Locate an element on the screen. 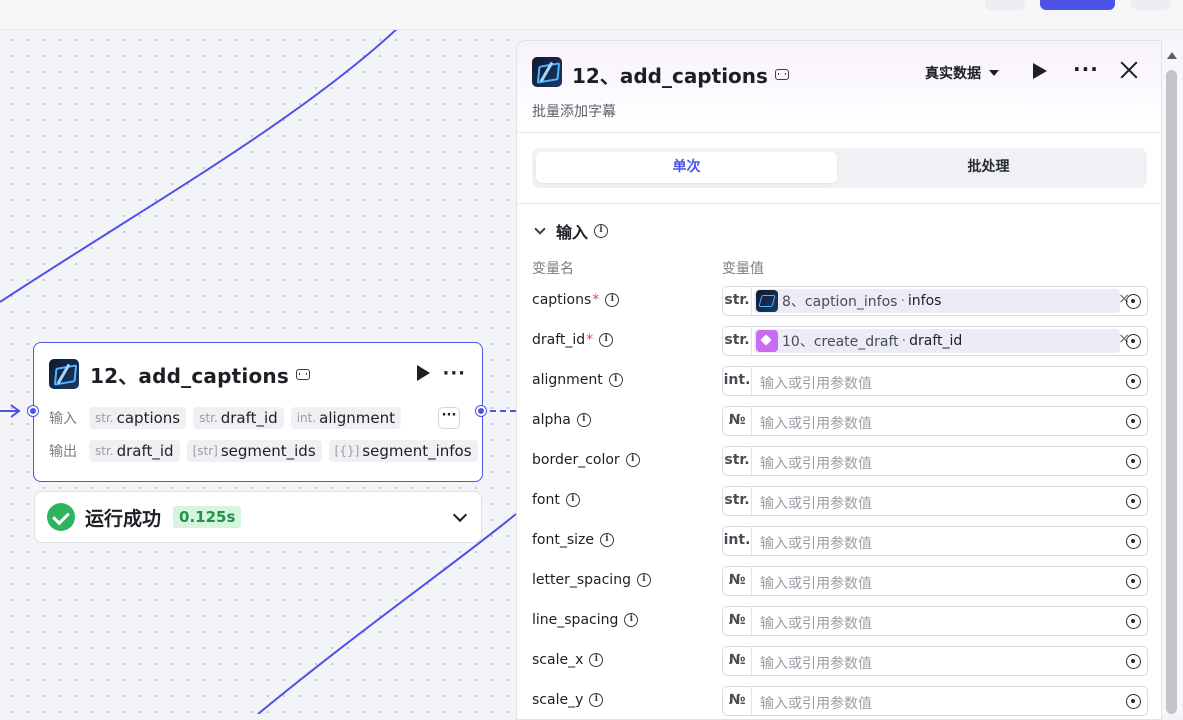 This screenshot has height=720, width=1183. success-check-icon is located at coordinates (61, 517).